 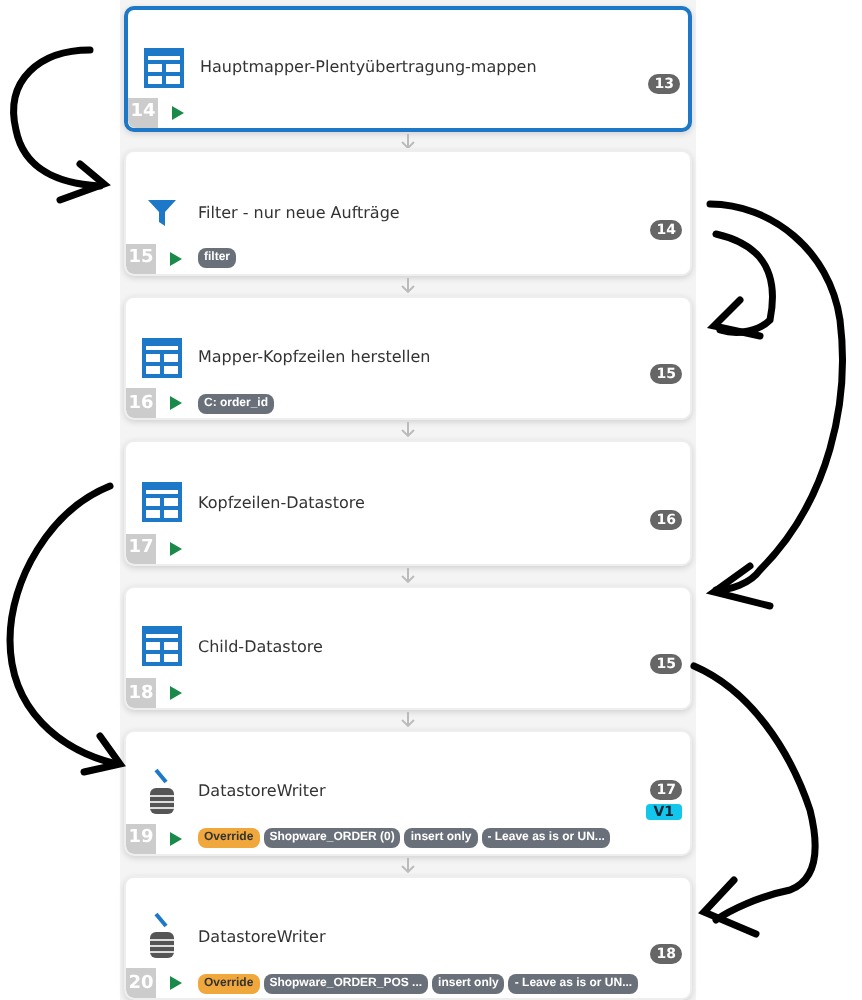 What do you see at coordinates (282, 502) in the screenshot?
I see `step-title: Kopfzeilen-Datastore` at bounding box center [282, 502].